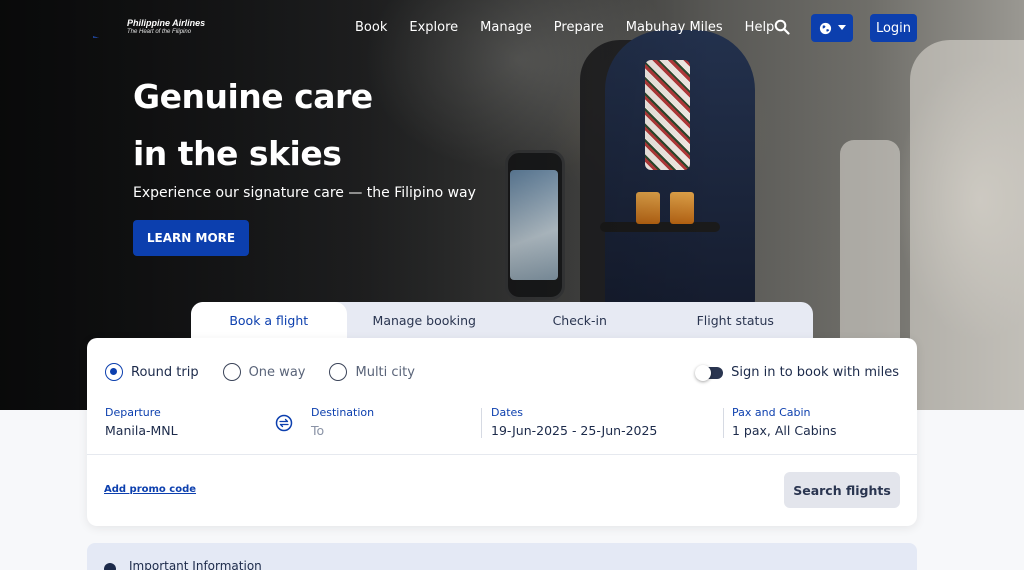 This screenshot has height=570, width=1024. What do you see at coordinates (815, 372) in the screenshot?
I see `miles-toggle-label: Sign in to book with miles` at bounding box center [815, 372].